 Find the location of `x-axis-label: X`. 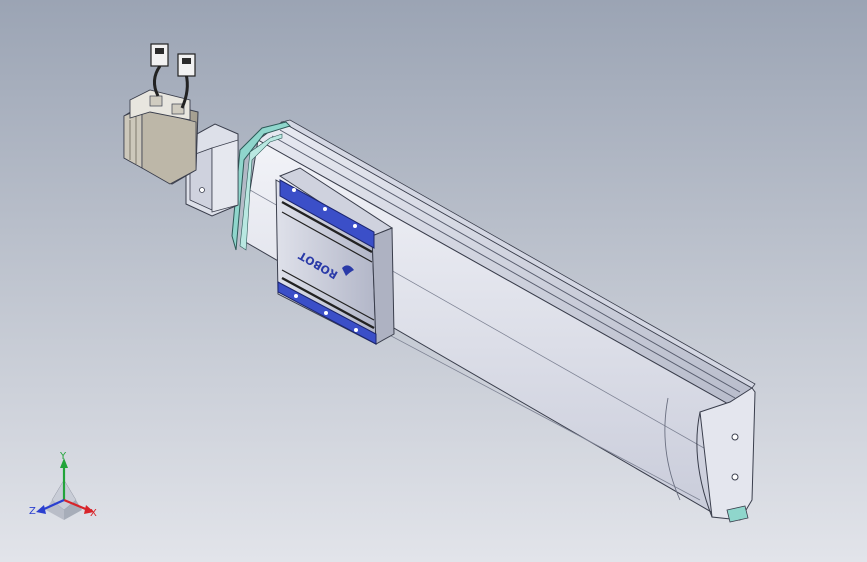

x-axis-label: X is located at coordinates (93, 513).